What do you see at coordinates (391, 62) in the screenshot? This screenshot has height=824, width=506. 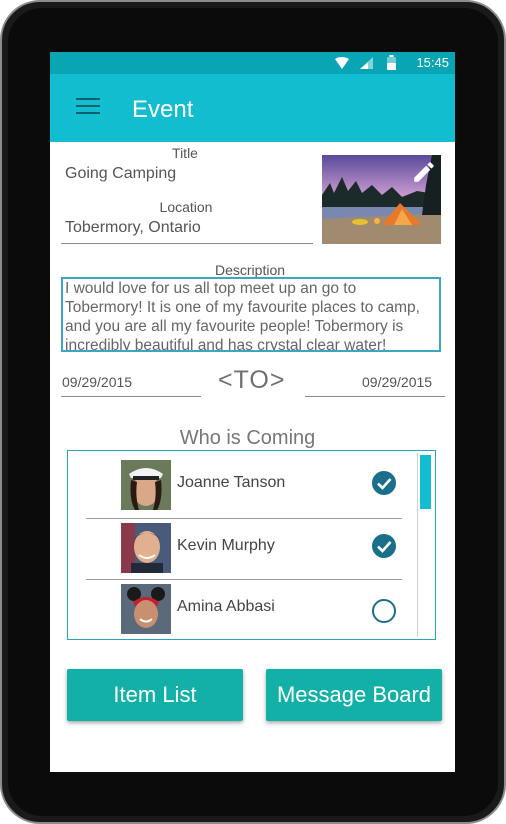 I see `battery-icon` at bounding box center [391, 62].